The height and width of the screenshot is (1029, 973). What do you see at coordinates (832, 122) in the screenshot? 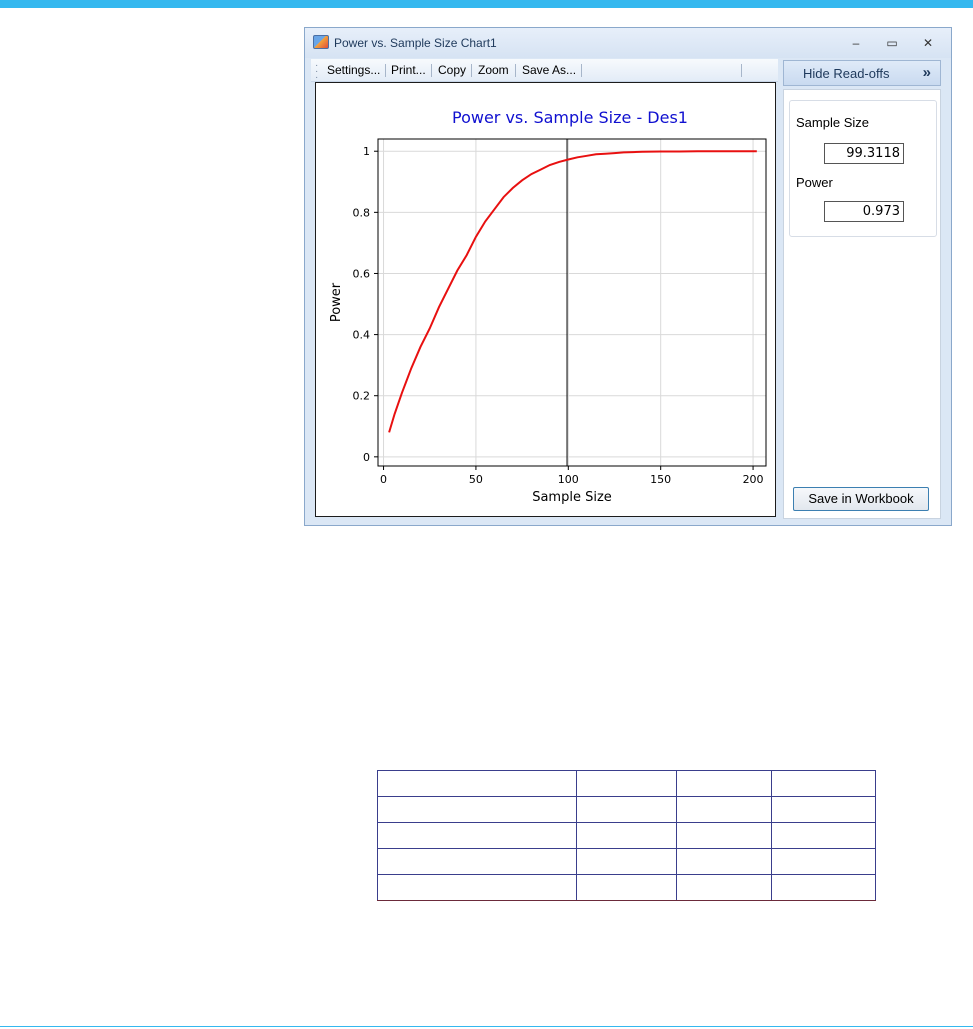
I see `sample-size-label: Sample Size` at bounding box center [832, 122].